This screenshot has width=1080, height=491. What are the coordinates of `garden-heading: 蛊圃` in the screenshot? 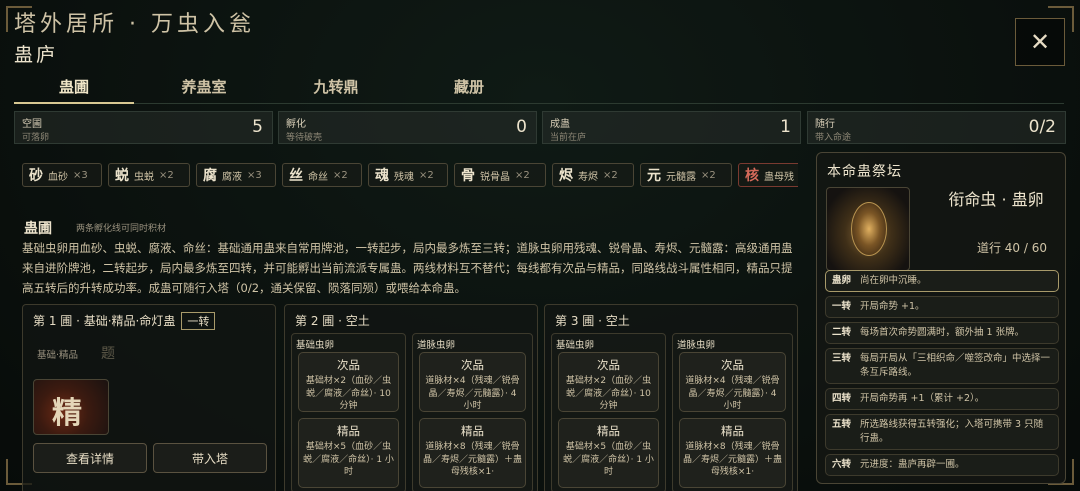 It's located at (38, 229).